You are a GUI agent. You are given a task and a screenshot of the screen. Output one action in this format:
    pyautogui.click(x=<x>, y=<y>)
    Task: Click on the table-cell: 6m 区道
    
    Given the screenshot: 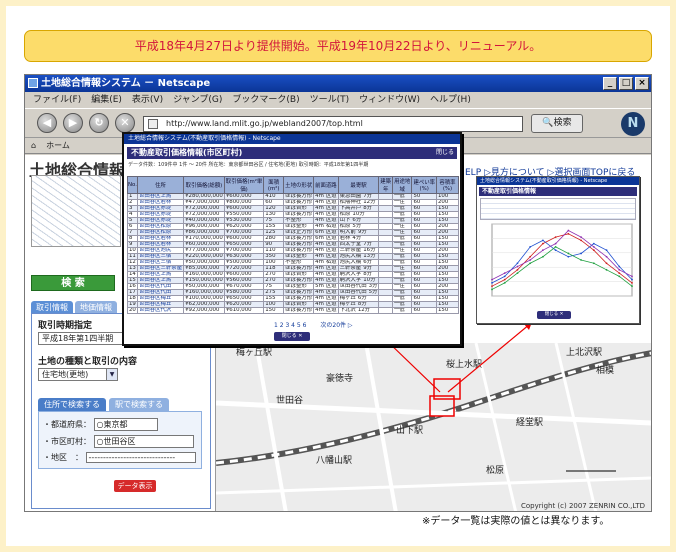 What is the action you would take?
    pyautogui.click(x=326, y=232)
    